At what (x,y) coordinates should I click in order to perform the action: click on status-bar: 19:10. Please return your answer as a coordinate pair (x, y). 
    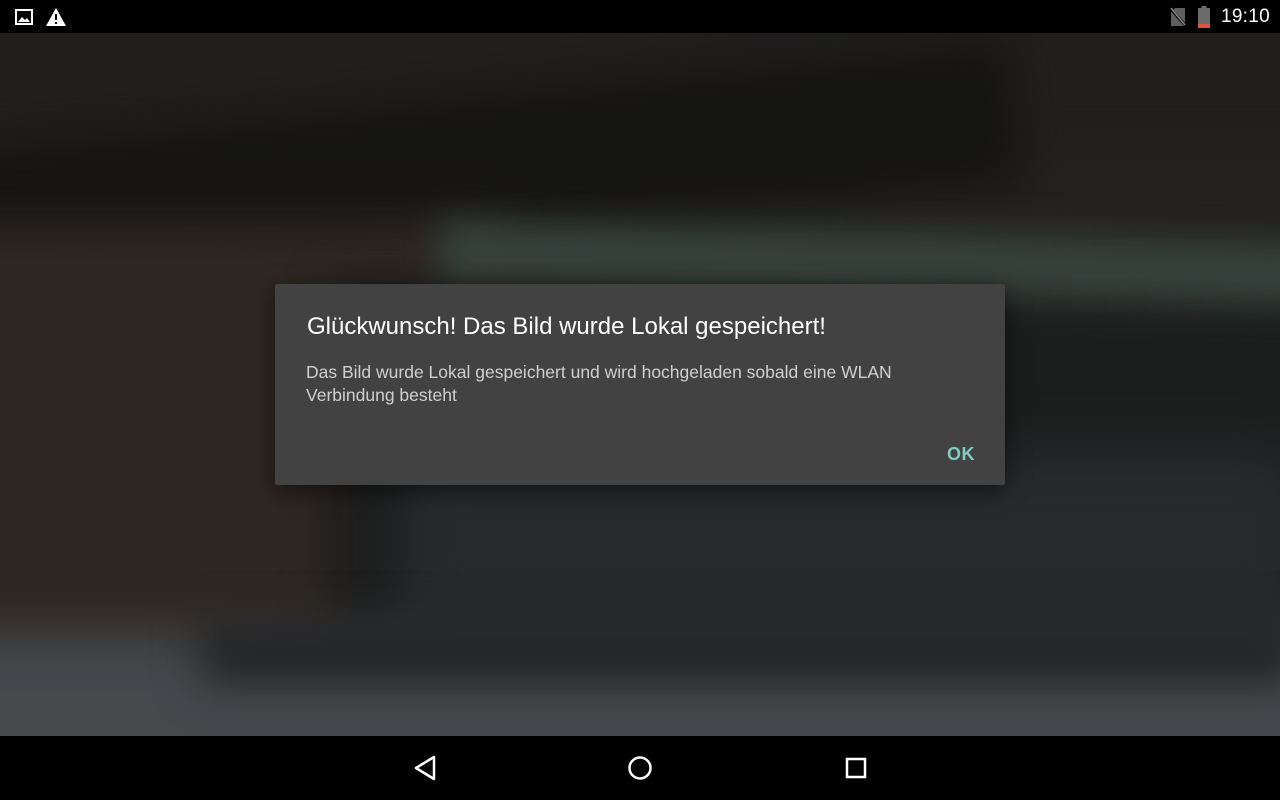
    Looking at the image, I should click on (640, 16).